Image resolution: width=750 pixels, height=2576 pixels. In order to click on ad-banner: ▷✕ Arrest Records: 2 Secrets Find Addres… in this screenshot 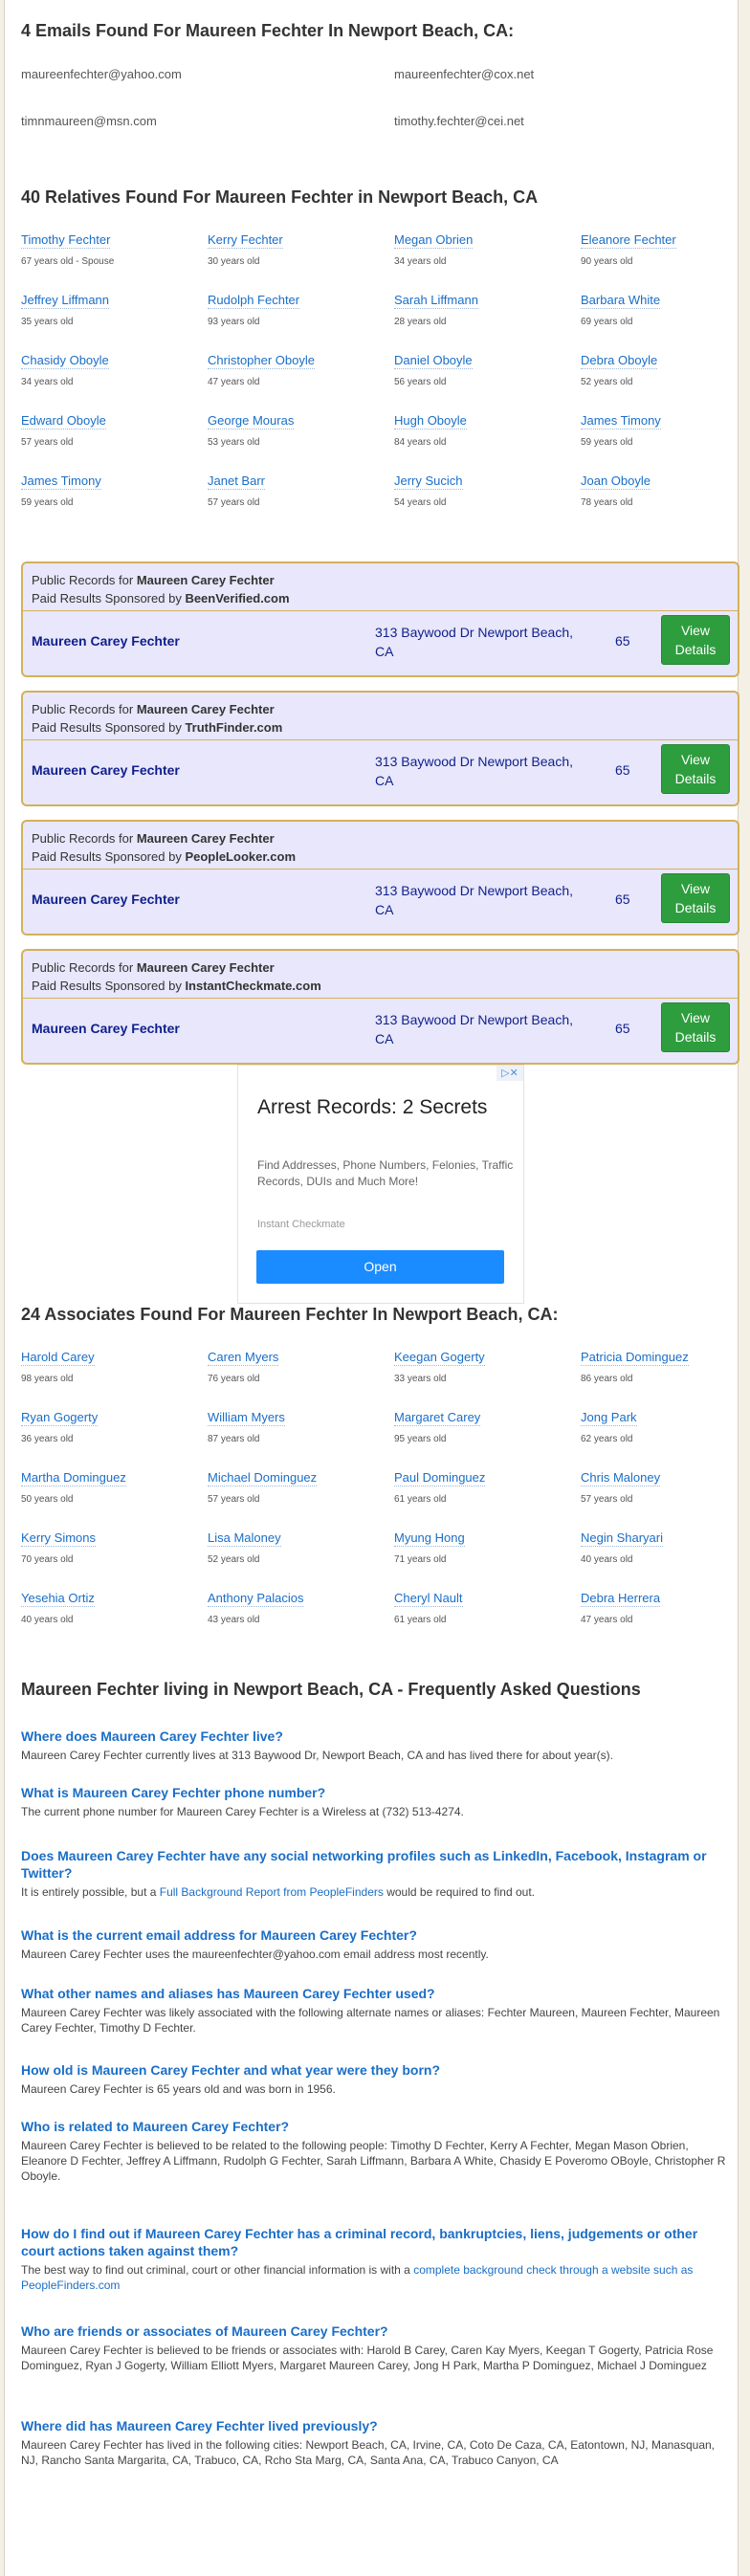, I will do `click(380, 1184)`.